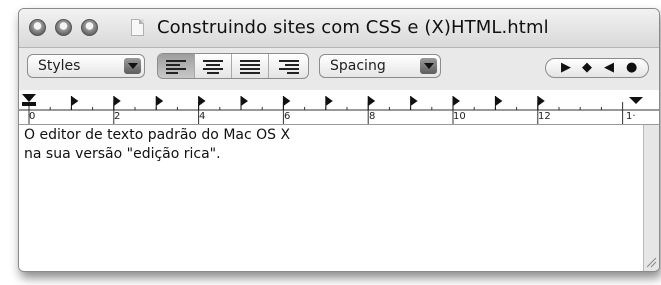  Describe the element at coordinates (117, 116) in the screenshot. I see `ruler-label: 2` at that location.